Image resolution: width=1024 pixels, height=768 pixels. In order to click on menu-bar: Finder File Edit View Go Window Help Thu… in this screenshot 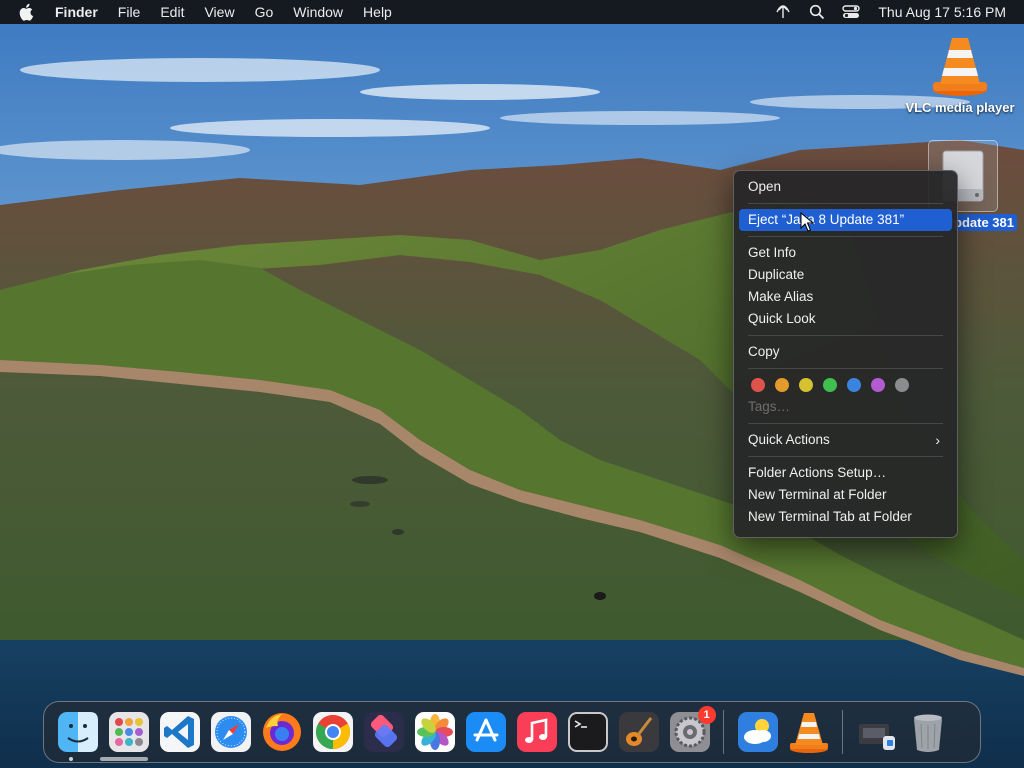, I will do `click(512, 12)`.